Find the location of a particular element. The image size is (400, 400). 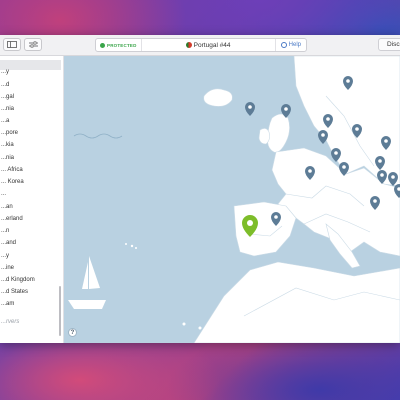

server-name: Portugal #44 is located at coordinates (212, 45).